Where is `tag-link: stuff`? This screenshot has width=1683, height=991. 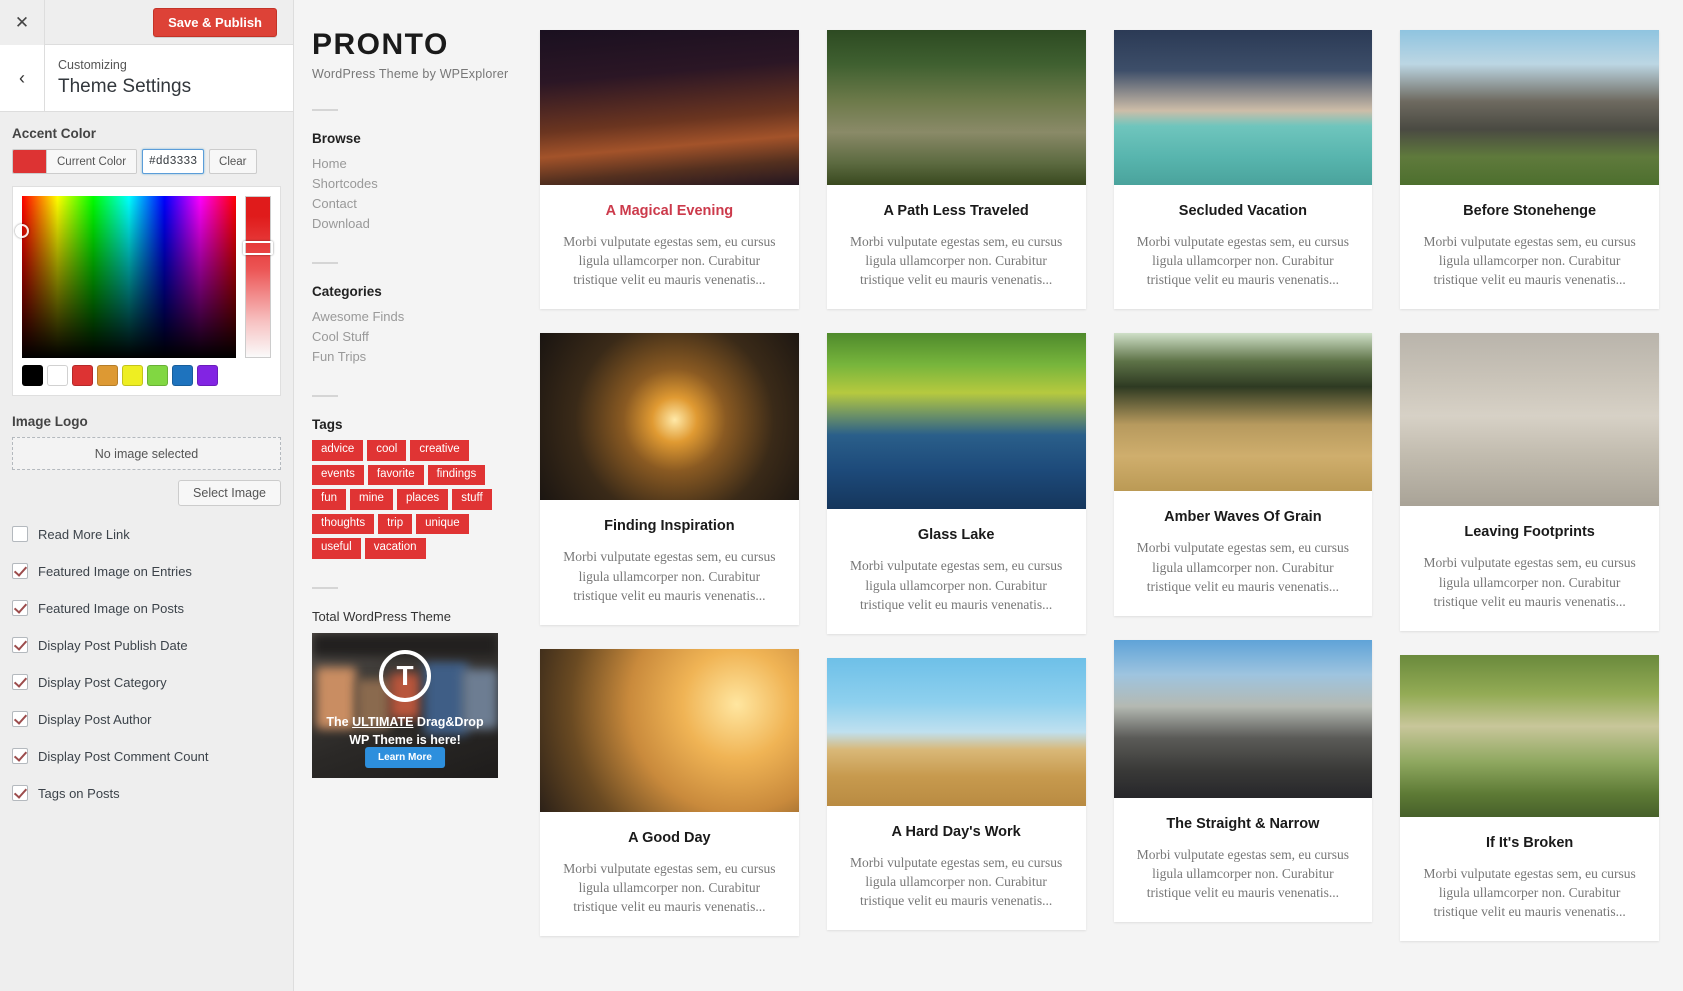
tag-link: stuff is located at coordinates (472, 499).